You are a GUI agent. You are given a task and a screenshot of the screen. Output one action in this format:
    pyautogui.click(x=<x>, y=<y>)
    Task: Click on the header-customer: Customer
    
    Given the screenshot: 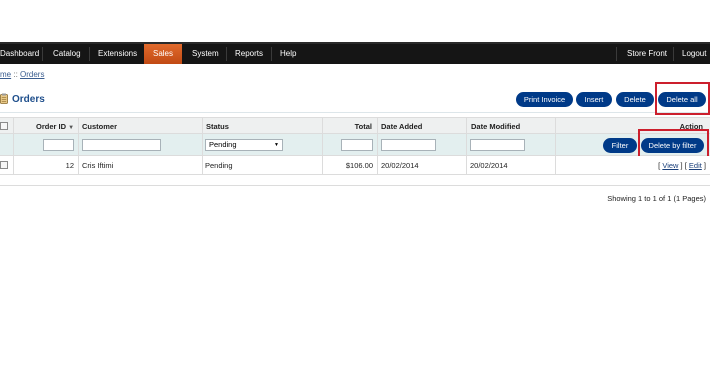 What is the action you would take?
    pyautogui.click(x=99, y=126)
    